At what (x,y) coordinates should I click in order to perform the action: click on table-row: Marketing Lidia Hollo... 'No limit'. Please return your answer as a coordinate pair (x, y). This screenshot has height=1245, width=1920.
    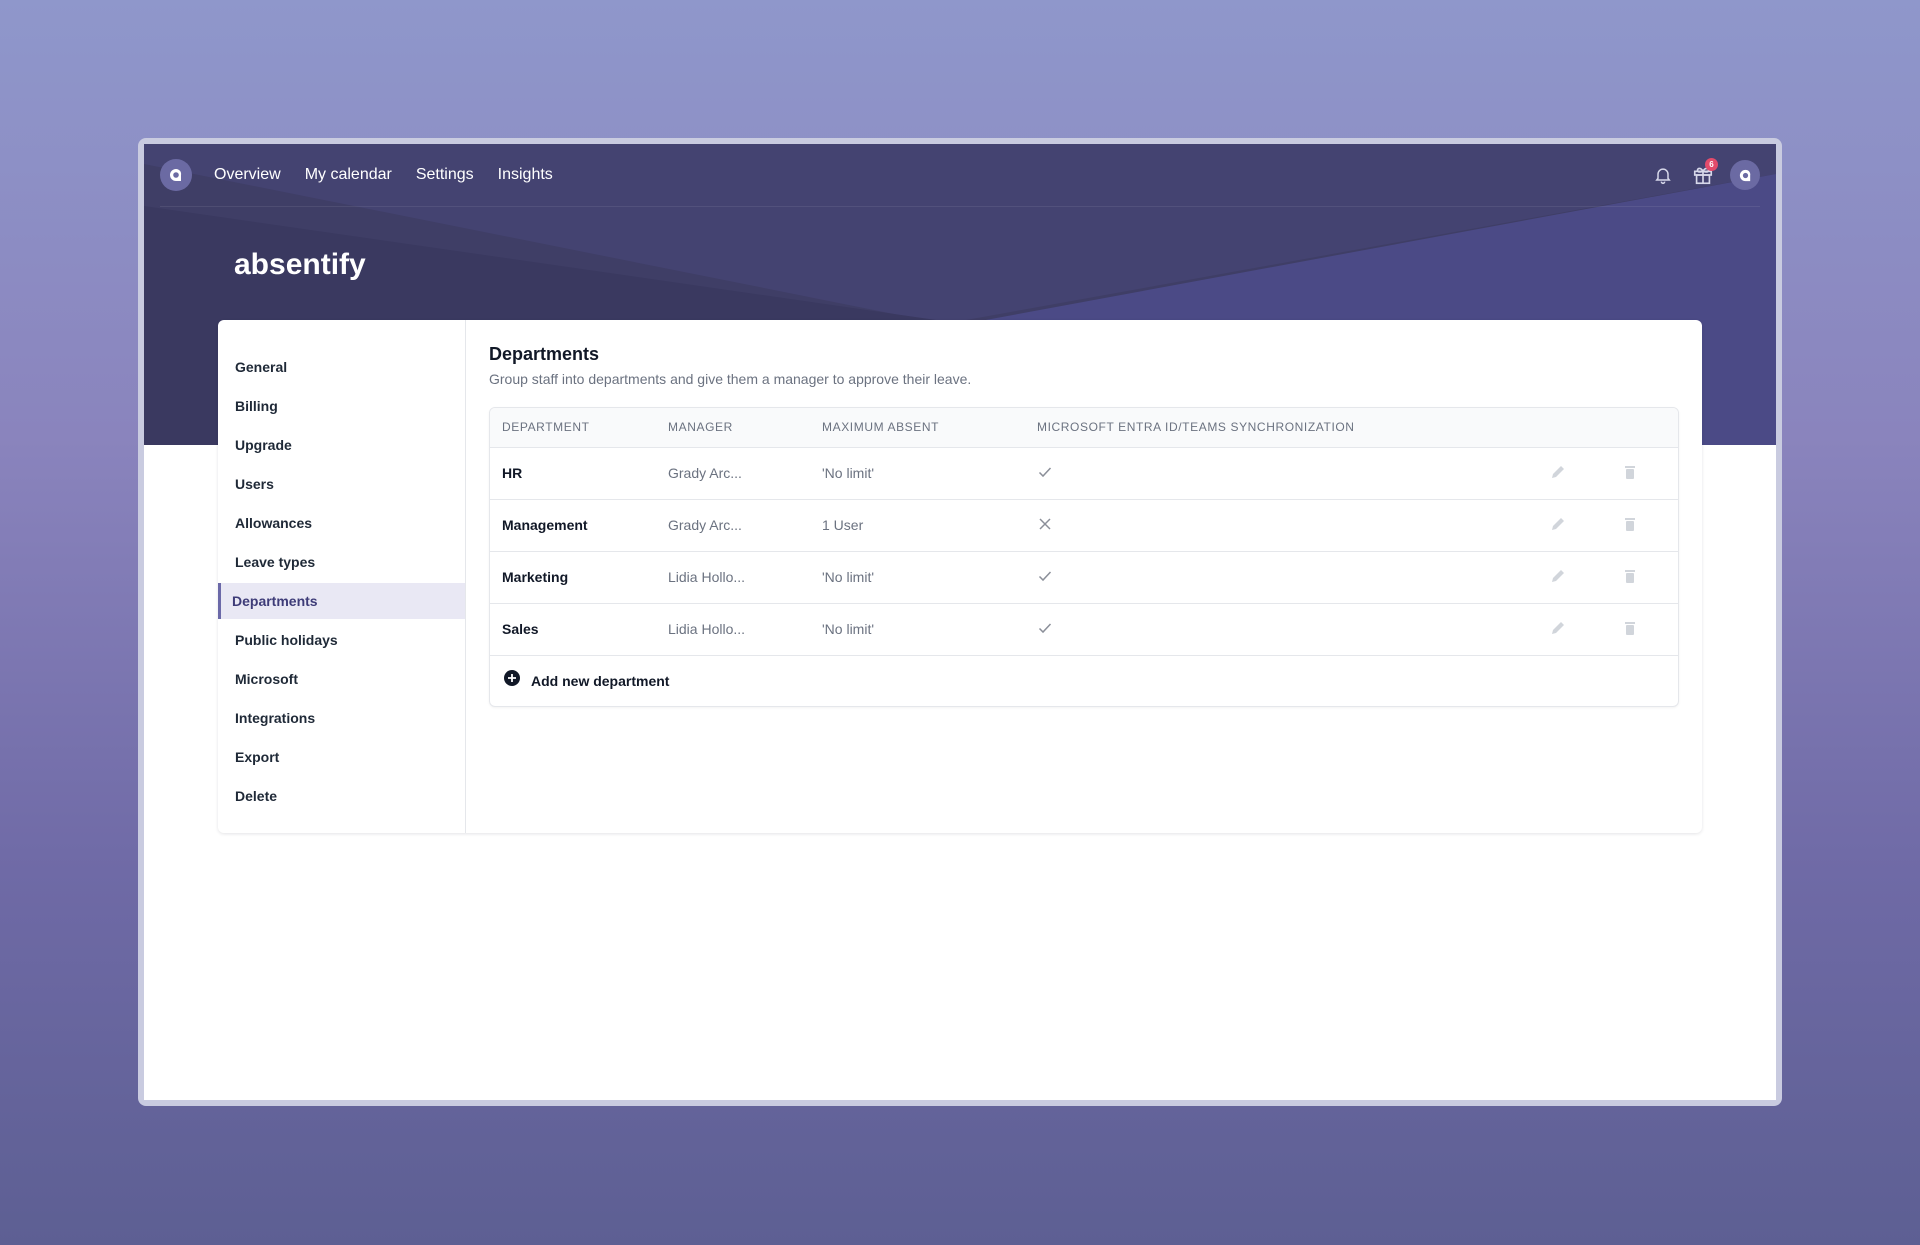
    Looking at the image, I should click on (1084, 577).